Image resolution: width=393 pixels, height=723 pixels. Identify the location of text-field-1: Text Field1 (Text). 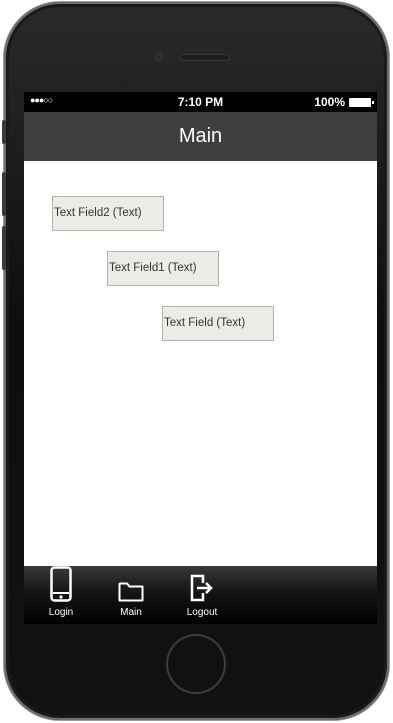
(163, 268).